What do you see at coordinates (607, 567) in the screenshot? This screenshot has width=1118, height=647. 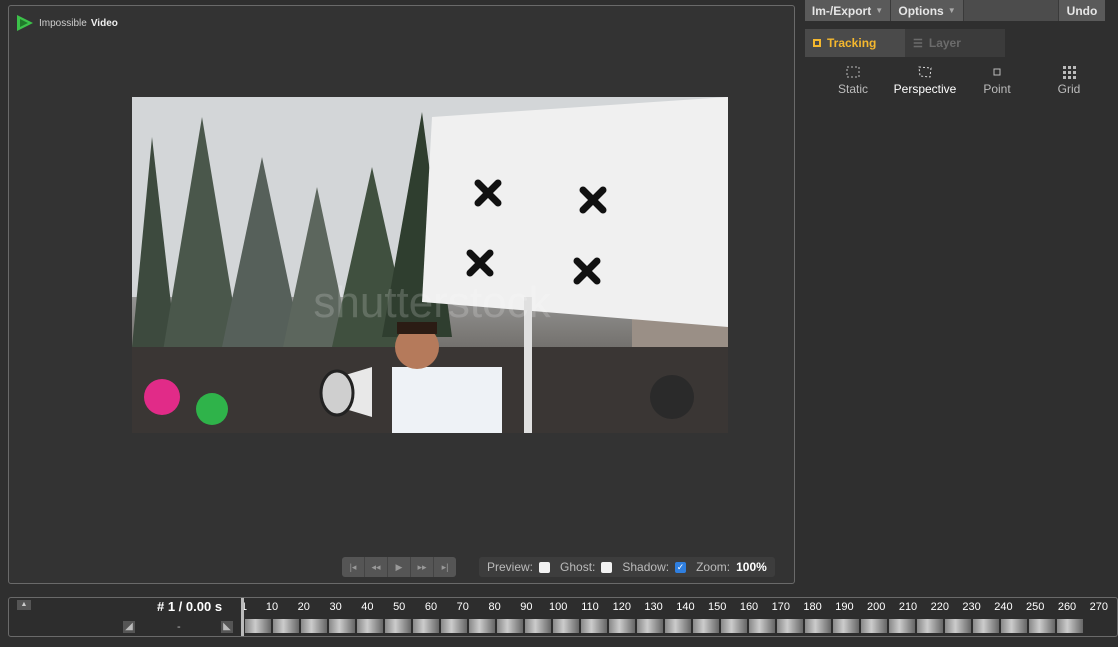 I see `ghost-checkbox` at bounding box center [607, 567].